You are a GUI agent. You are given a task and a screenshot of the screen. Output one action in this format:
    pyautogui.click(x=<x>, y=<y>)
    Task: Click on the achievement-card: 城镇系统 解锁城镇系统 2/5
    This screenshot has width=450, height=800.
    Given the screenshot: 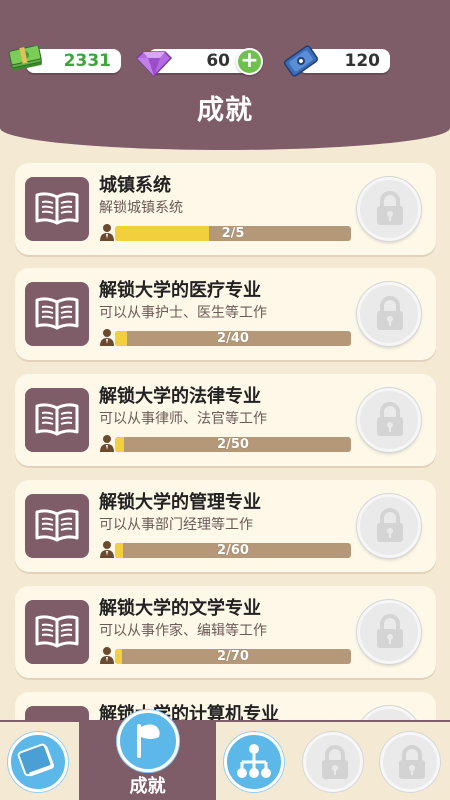 What is the action you would take?
    pyautogui.click(x=225, y=209)
    